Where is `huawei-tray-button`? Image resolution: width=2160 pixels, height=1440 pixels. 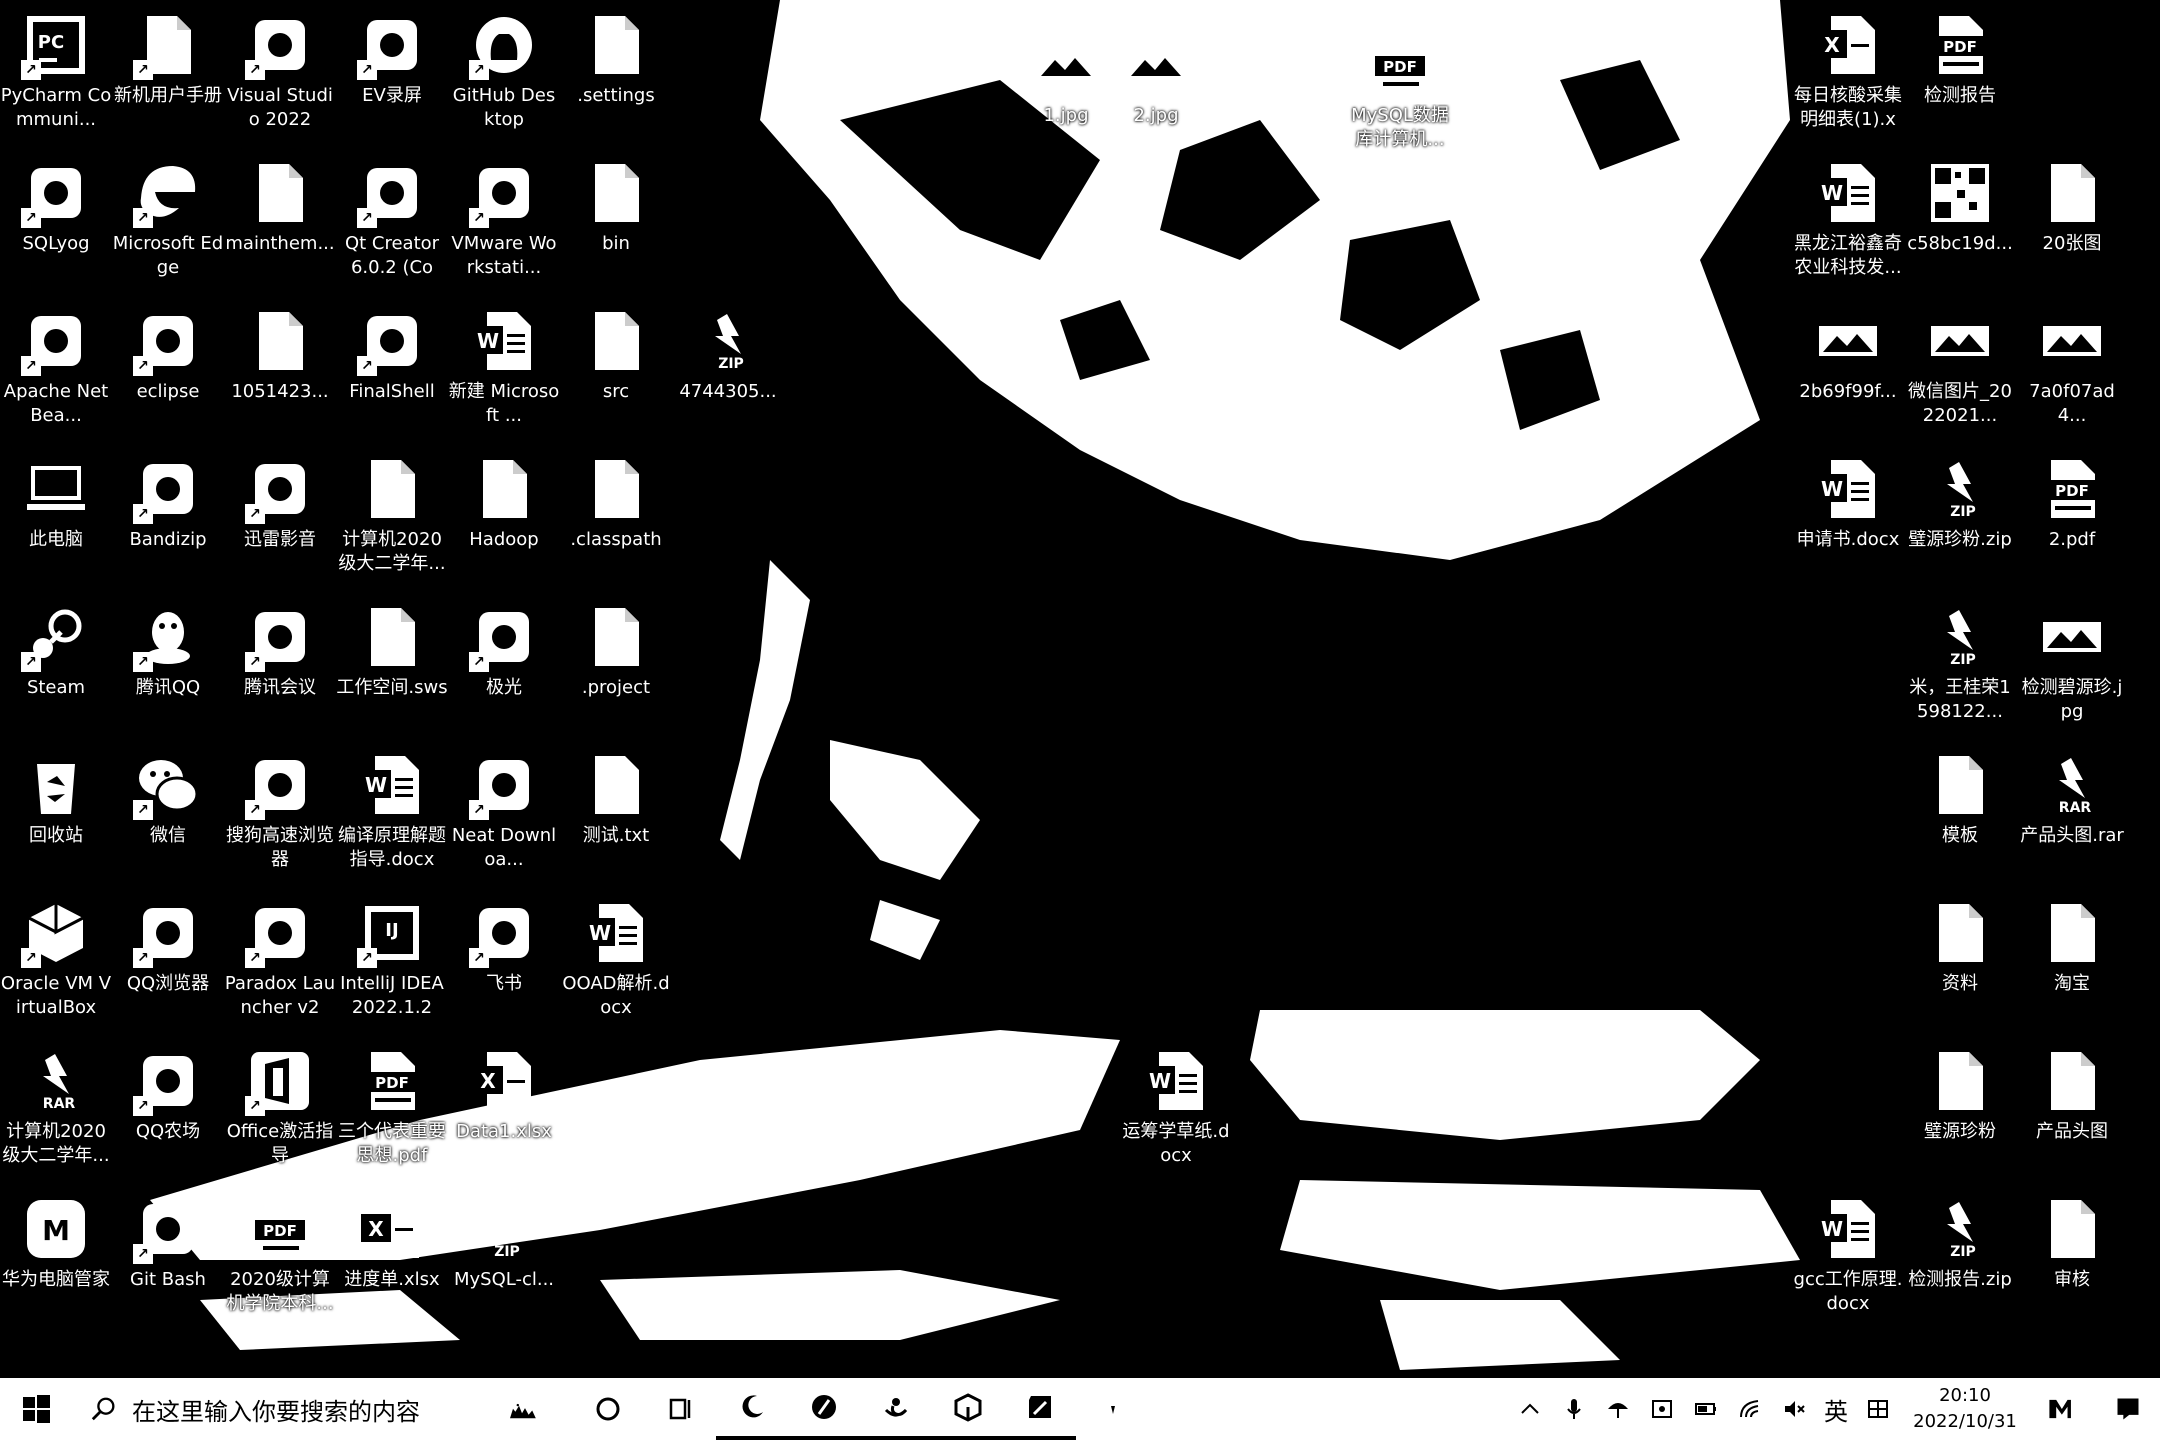 huawei-tray-button is located at coordinates (1662, 1409).